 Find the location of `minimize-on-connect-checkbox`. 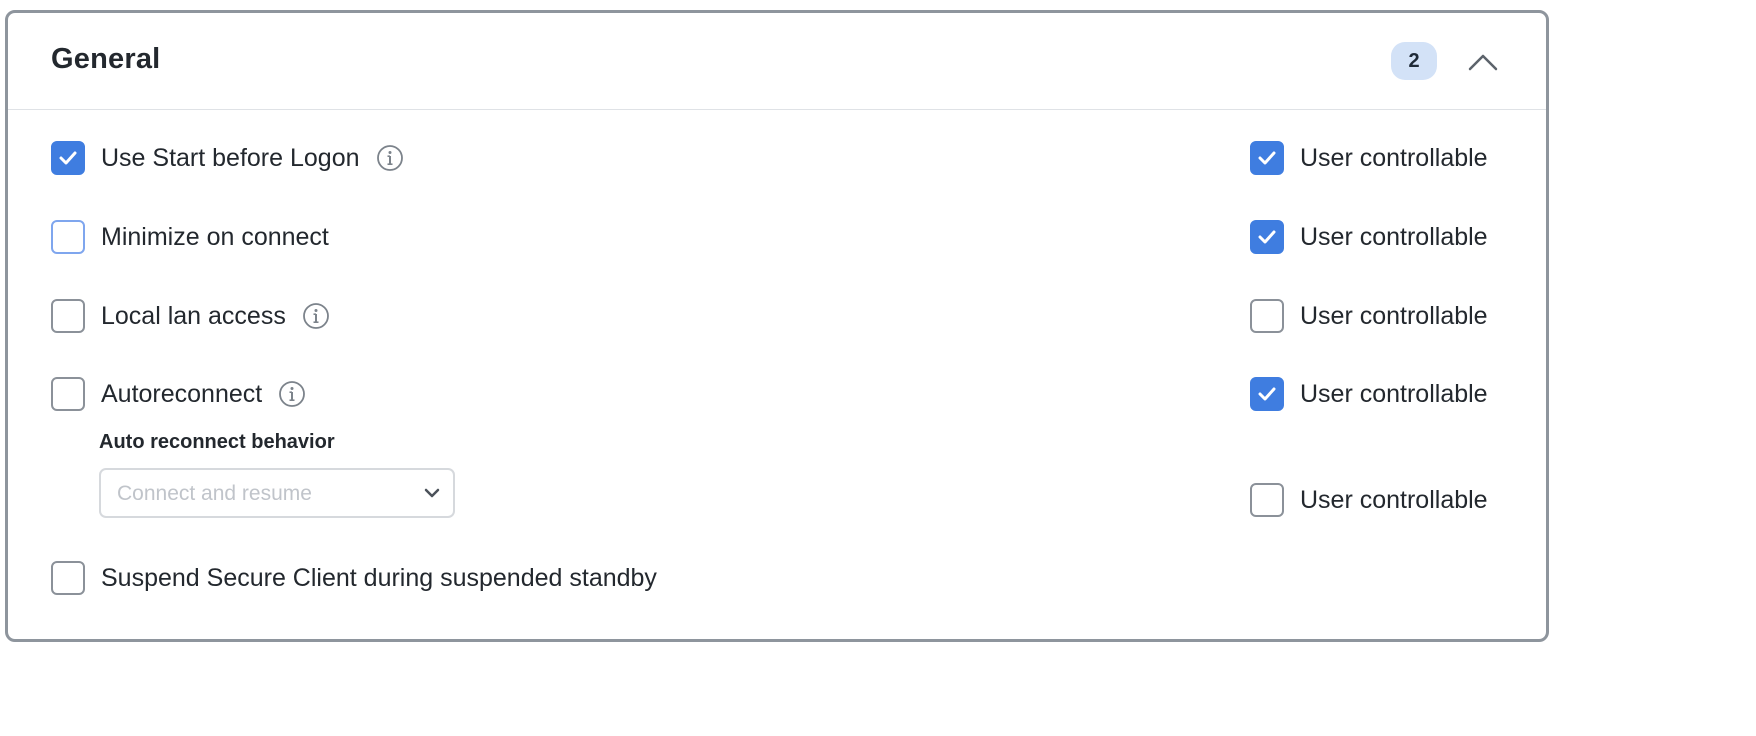

minimize-on-connect-checkbox is located at coordinates (68, 237).